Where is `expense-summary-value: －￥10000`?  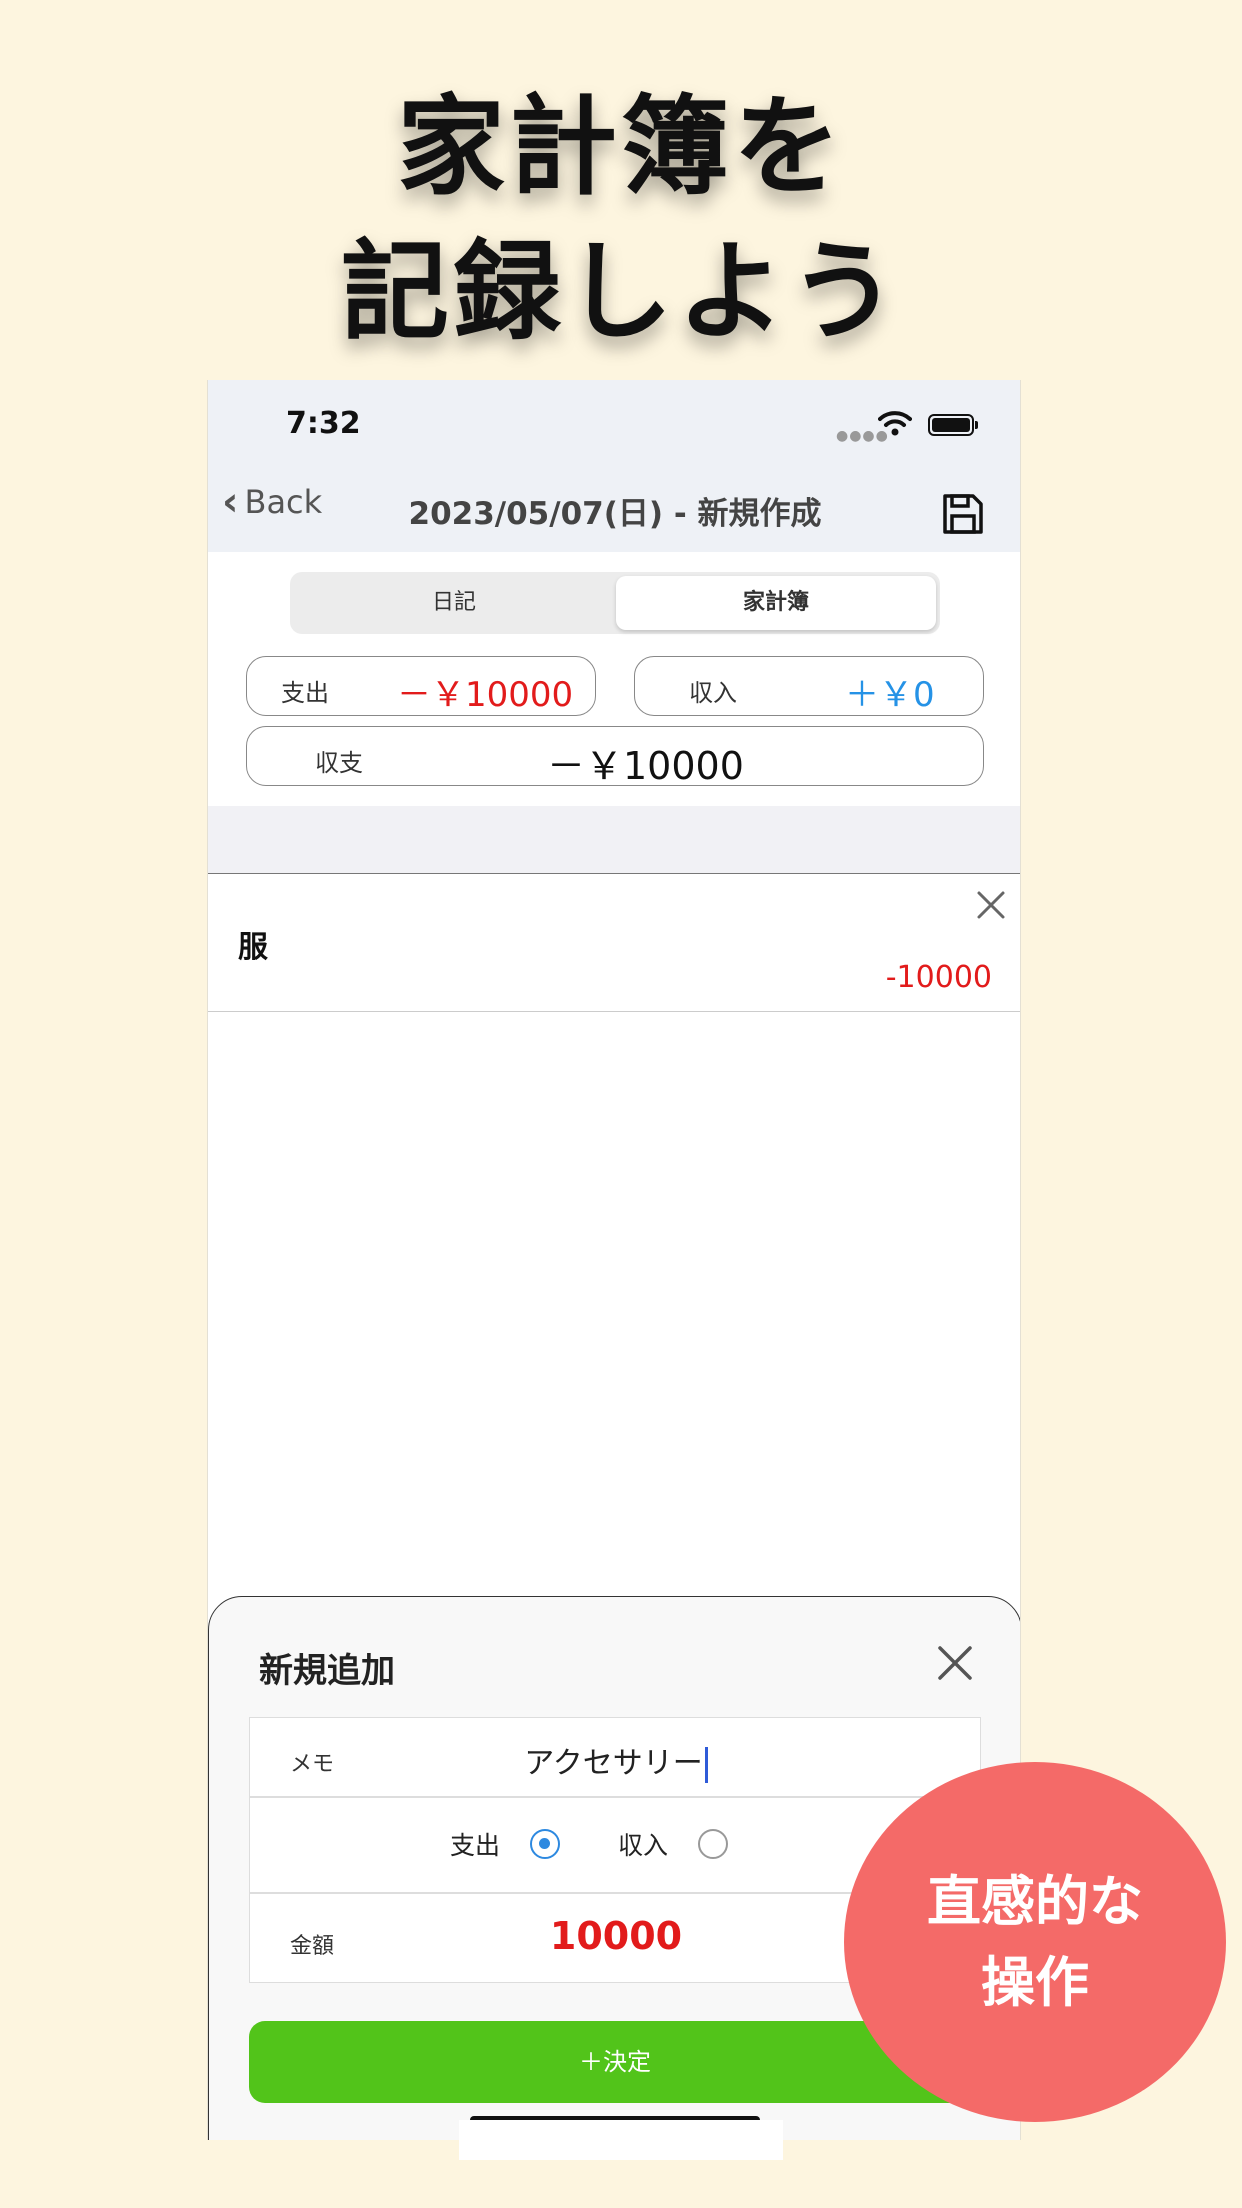
expense-summary-value: －￥10000 is located at coordinates (485, 695).